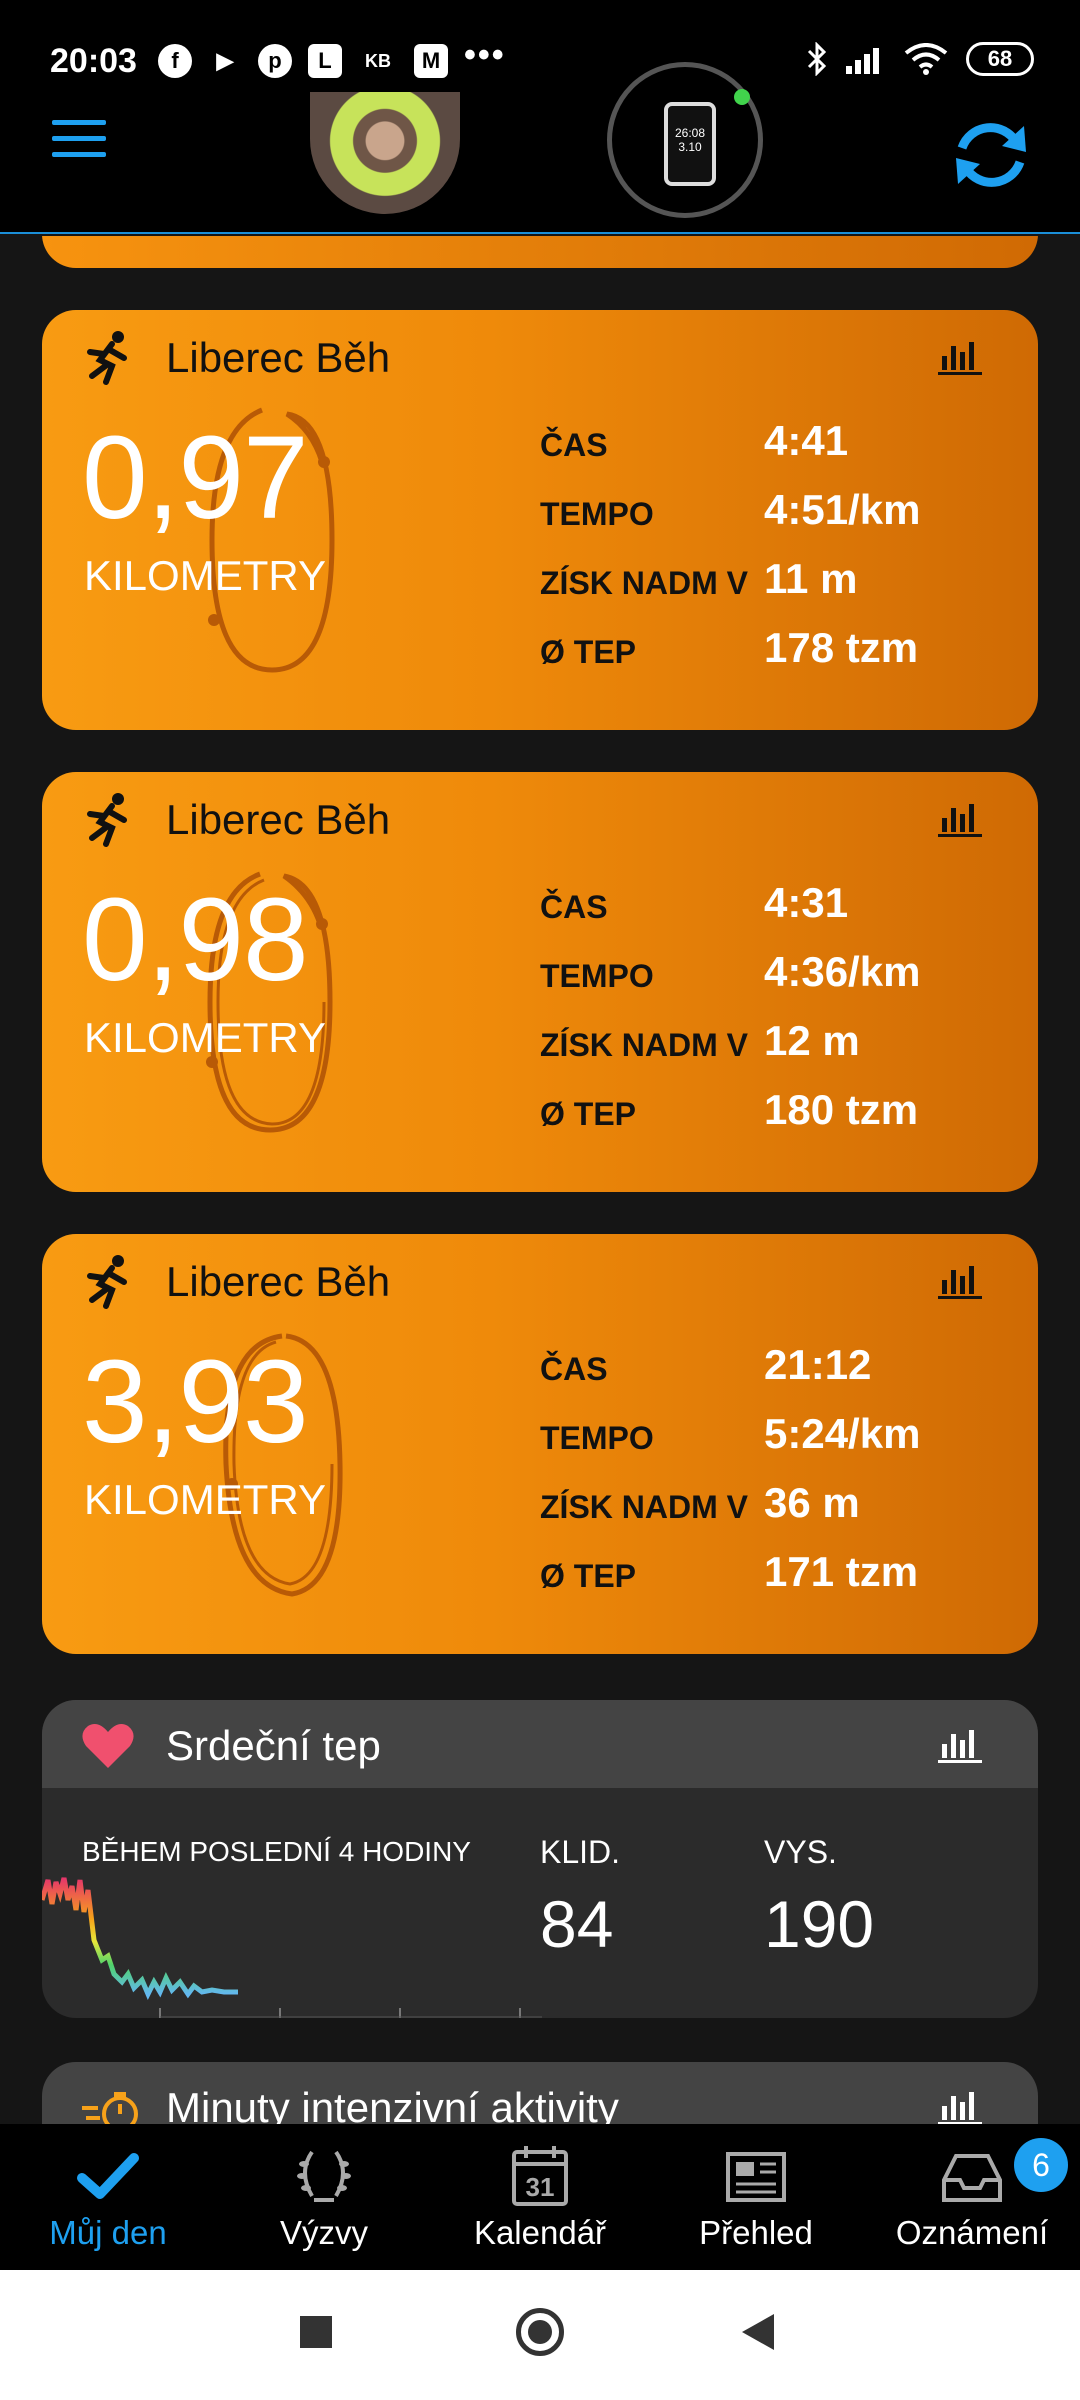  Describe the element at coordinates (540, 2232) in the screenshot. I see `nav-label: Kalendář` at that location.